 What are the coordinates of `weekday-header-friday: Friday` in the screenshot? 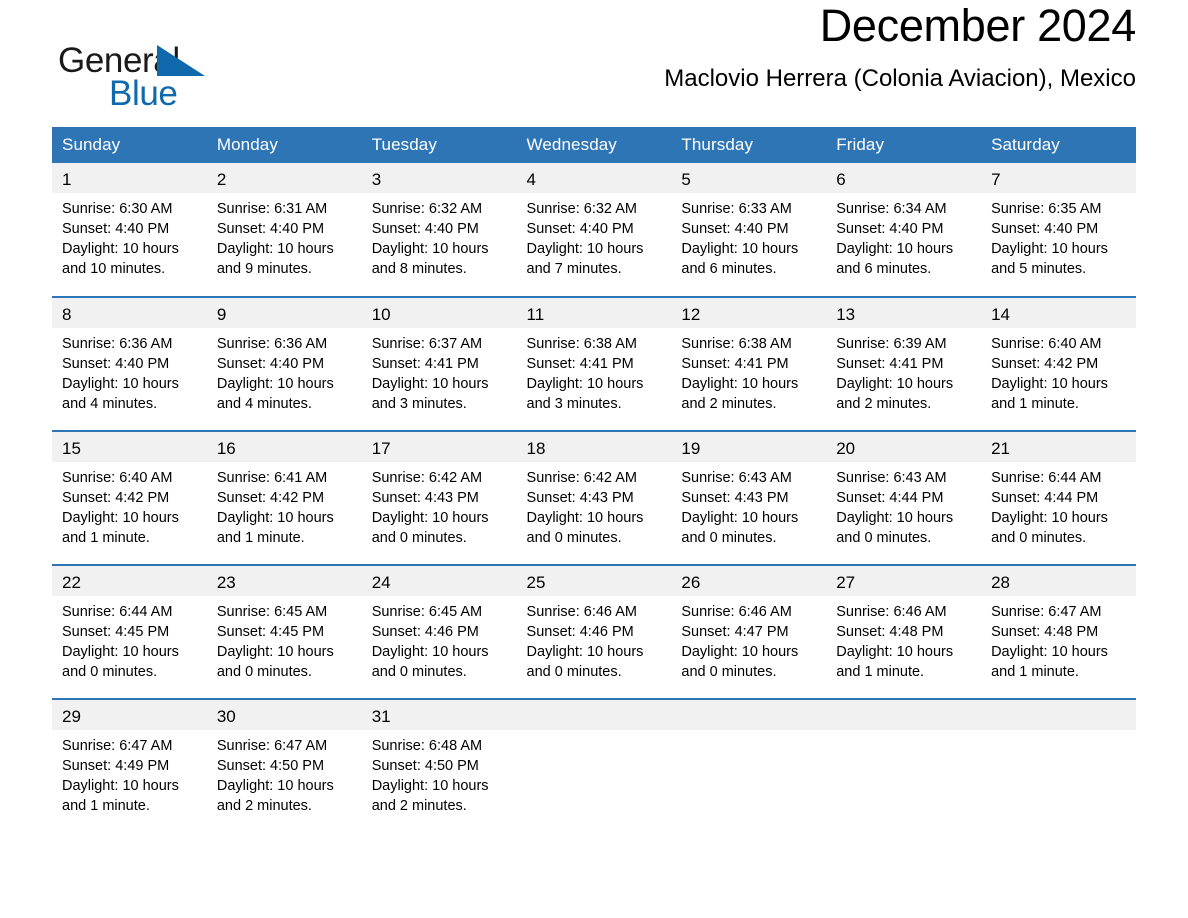 It's located at (904, 145).